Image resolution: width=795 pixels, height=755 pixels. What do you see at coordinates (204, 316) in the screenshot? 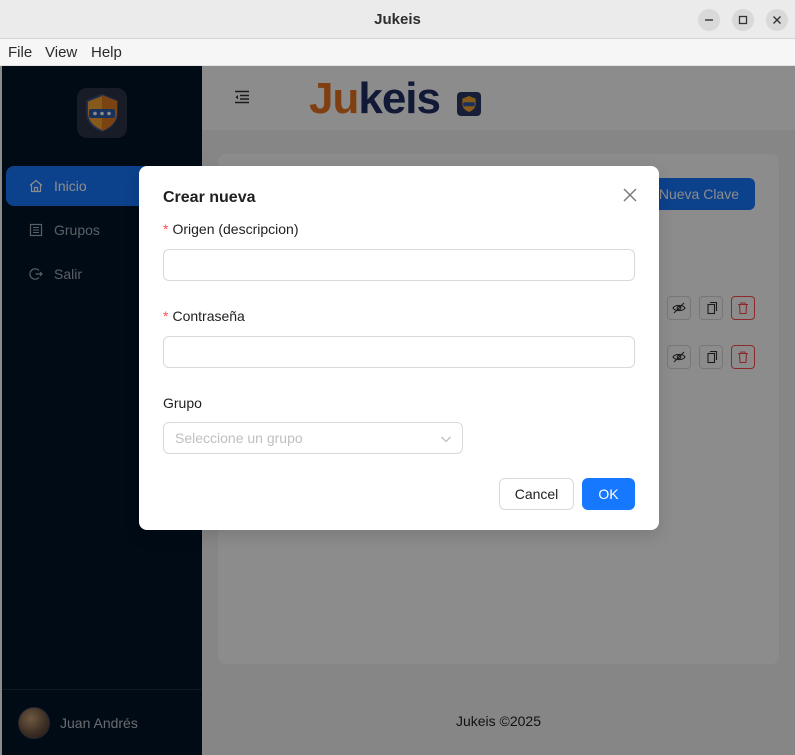
I see `password-label: * Contraseña` at bounding box center [204, 316].